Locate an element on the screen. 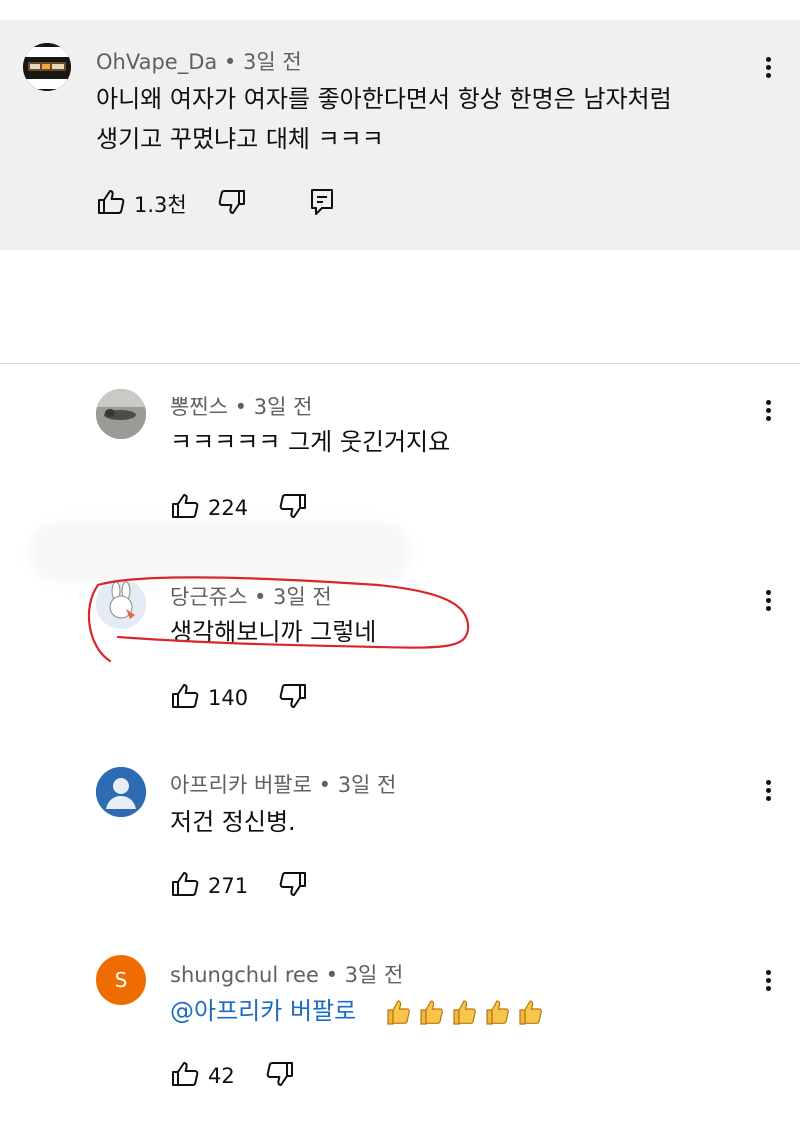  default-user-icon is located at coordinates (121, 792).